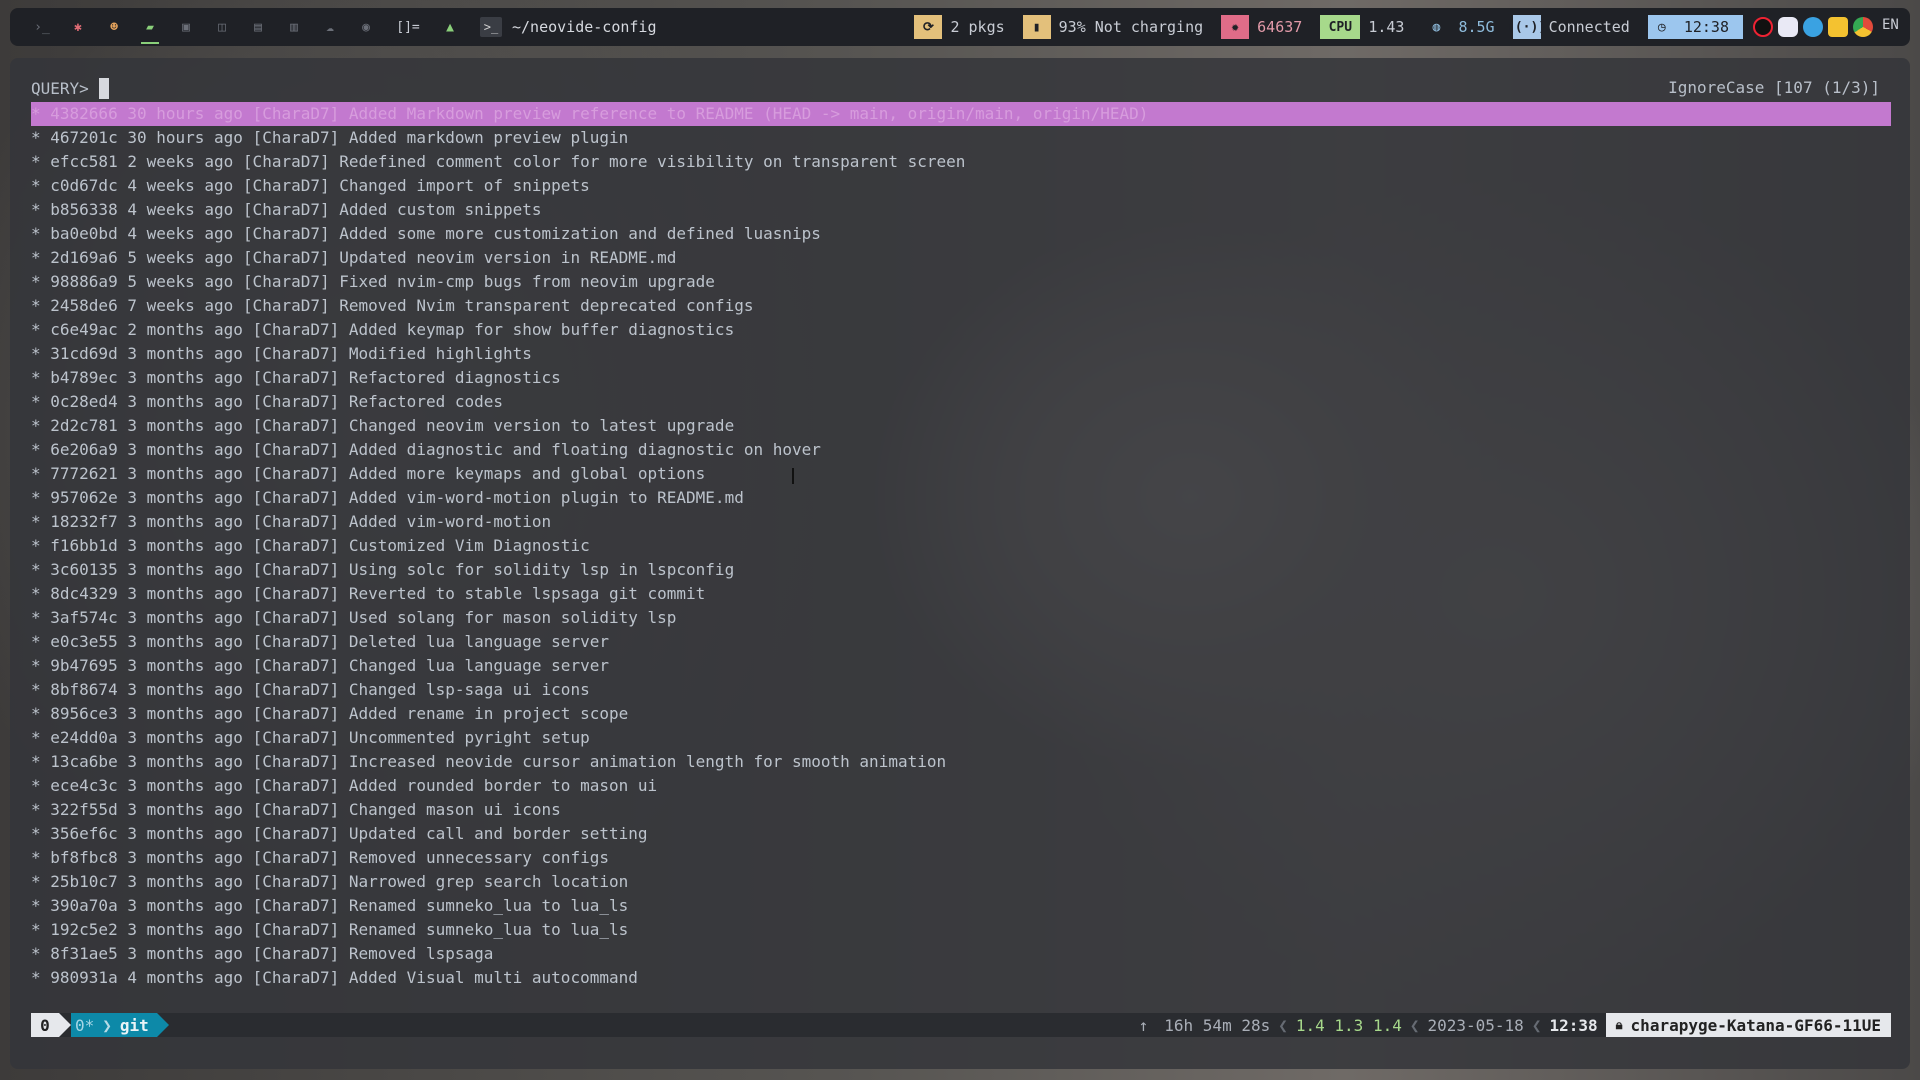 This screenshot has height=1080, width=1920. I want to click on tmux-window-tab: 0* ❯ git, so click(114, 1025).